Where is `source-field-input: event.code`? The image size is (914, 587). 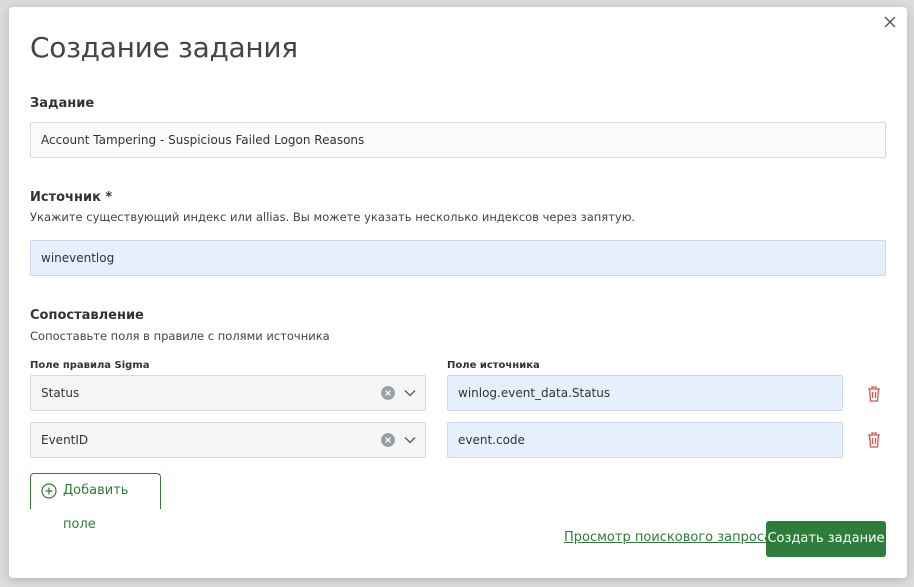
source-field-input: event.code is located at coordinates (645, 440).